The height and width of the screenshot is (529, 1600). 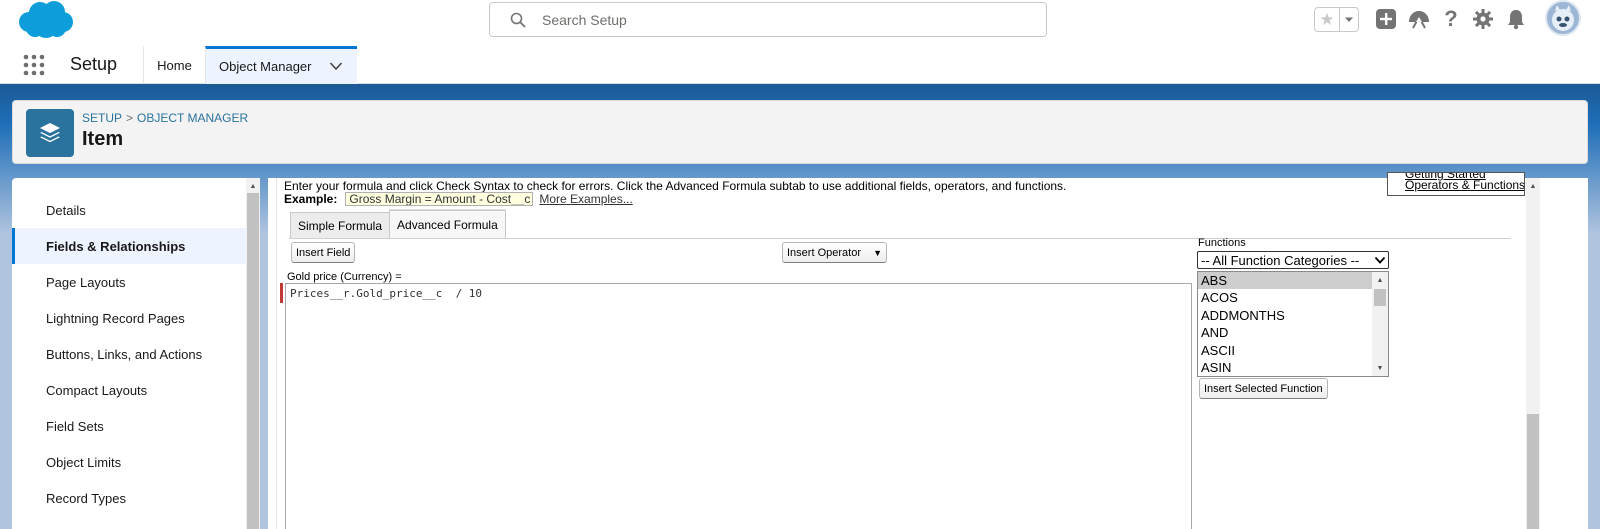 I want to click on search-icon, so click(x=518, y=20).